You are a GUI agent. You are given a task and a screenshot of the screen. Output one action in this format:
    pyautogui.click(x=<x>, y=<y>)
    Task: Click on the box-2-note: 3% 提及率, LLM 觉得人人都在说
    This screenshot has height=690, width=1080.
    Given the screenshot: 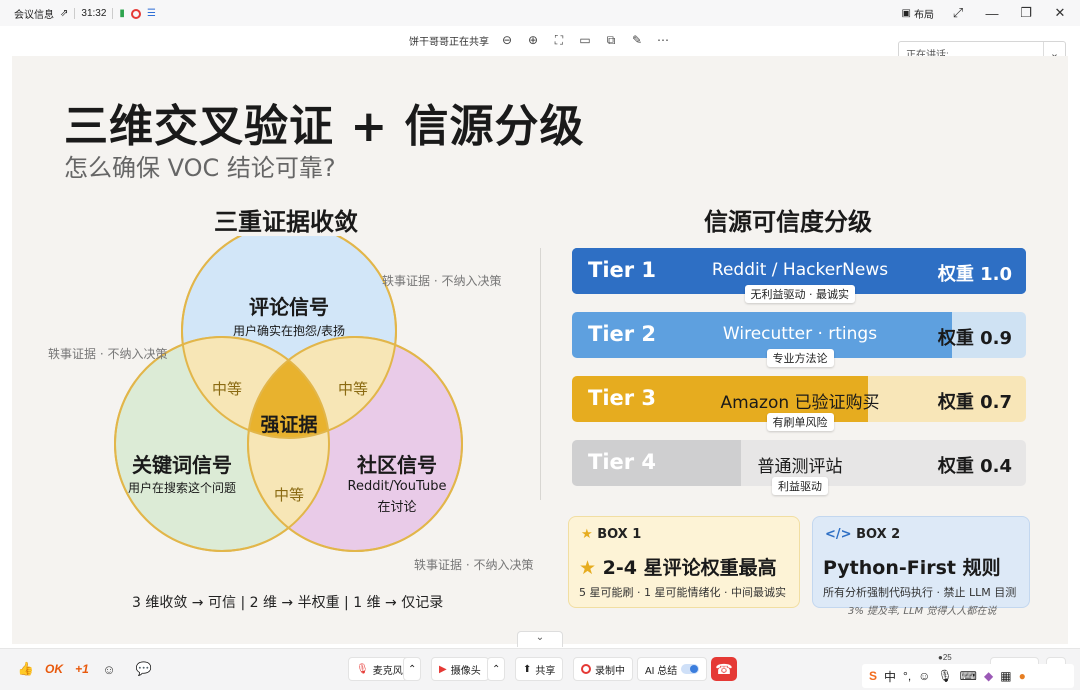 What is the action you would take?
    pyautogui.click(x=922, y=611)
    